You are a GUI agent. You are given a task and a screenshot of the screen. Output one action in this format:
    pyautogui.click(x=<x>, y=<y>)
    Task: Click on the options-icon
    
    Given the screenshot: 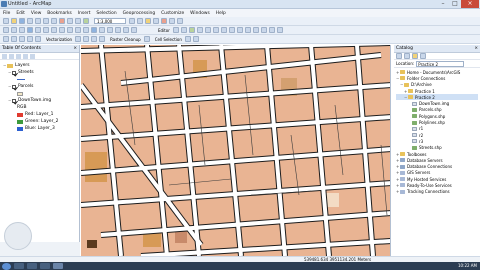 What is the action you would take?
    pyautogui.click(x=32, y=56)
    